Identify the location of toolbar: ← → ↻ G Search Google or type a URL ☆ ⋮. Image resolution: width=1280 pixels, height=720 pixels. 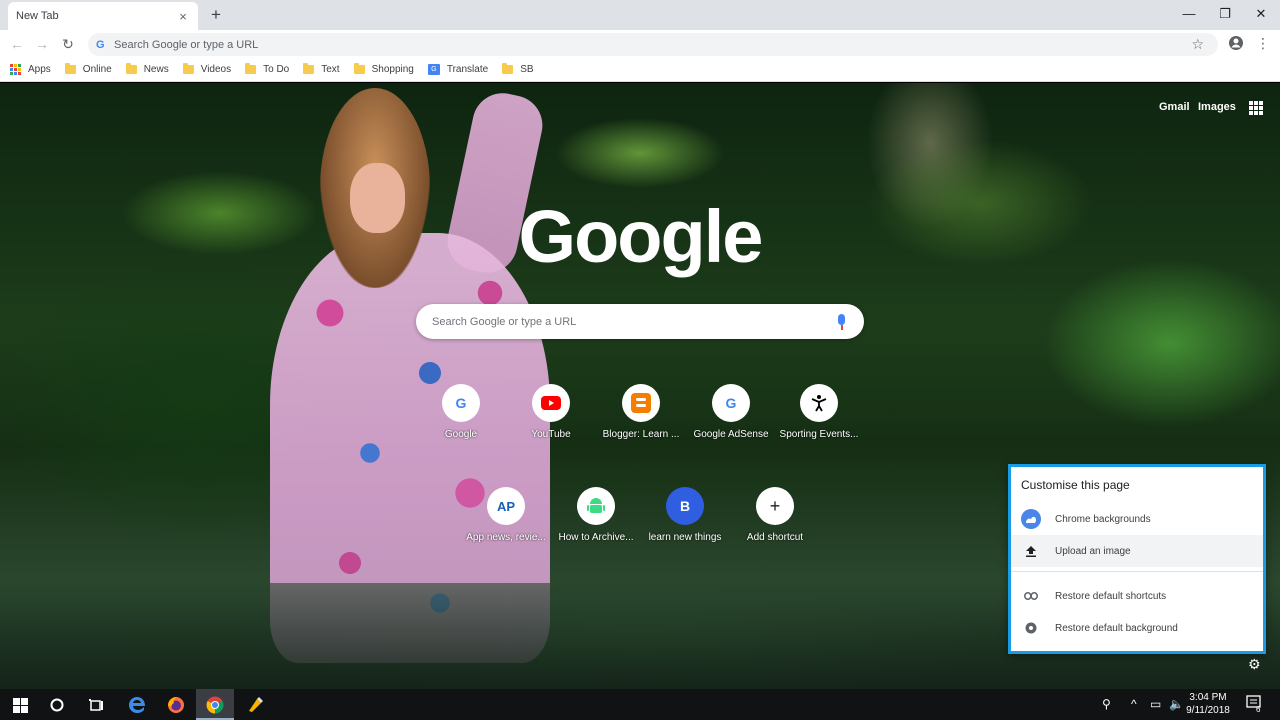
(640, 44).